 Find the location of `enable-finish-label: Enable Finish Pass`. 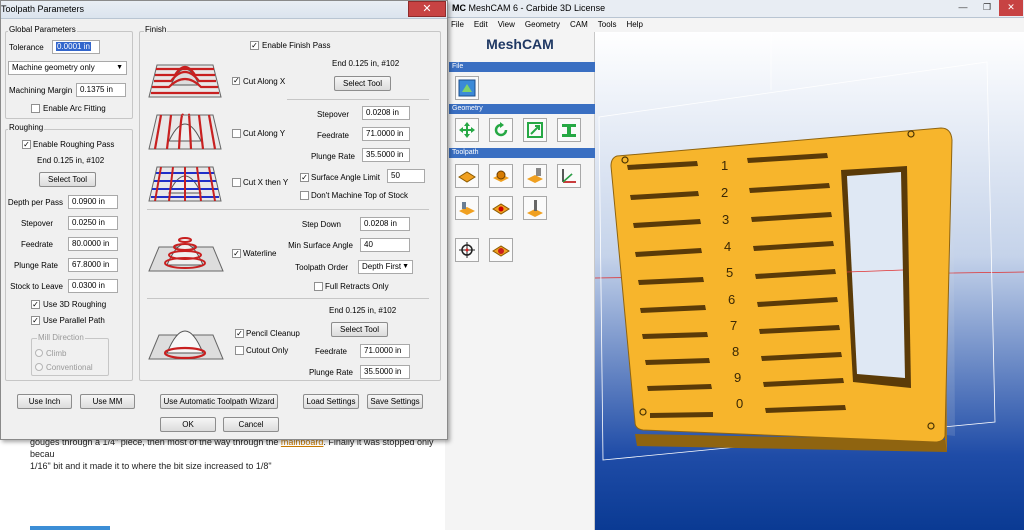

enable-finish-label: Enable Finish Pass is located at coordinates (296, 45).